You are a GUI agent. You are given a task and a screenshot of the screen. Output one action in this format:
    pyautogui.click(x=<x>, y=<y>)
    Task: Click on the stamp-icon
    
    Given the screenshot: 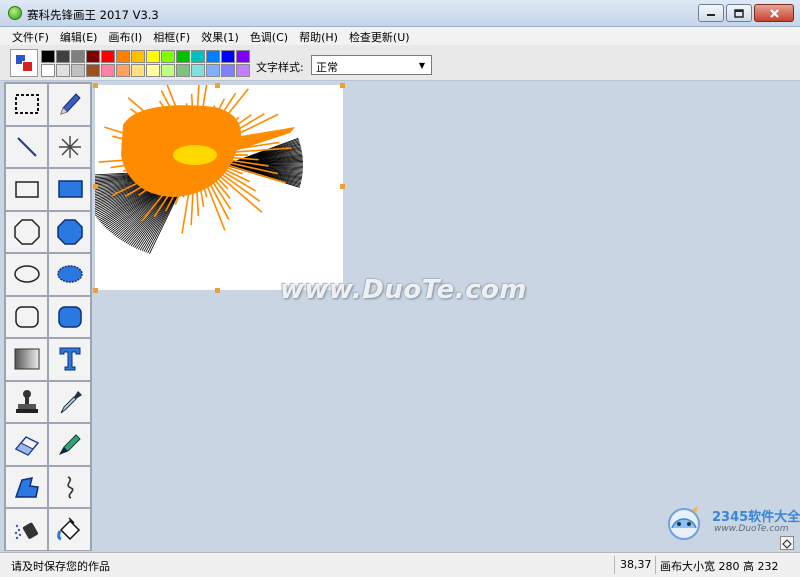 What is the action you would take?
    pyautogui.click(x=26, y=401)
    